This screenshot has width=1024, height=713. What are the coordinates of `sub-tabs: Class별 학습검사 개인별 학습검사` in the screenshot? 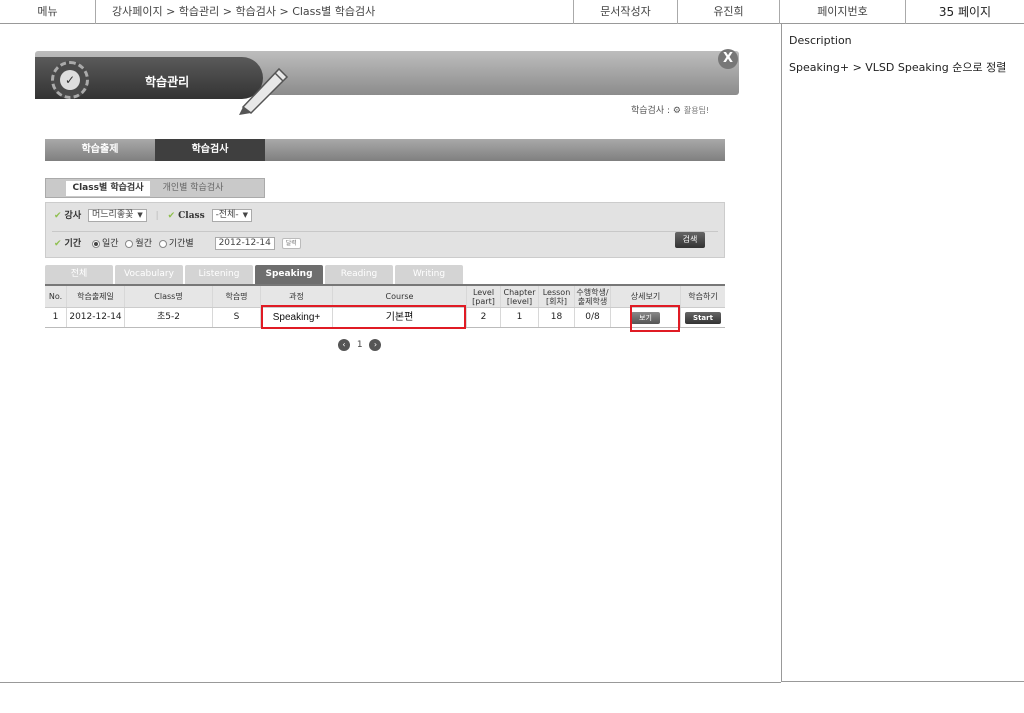 It's located at (155, 188).